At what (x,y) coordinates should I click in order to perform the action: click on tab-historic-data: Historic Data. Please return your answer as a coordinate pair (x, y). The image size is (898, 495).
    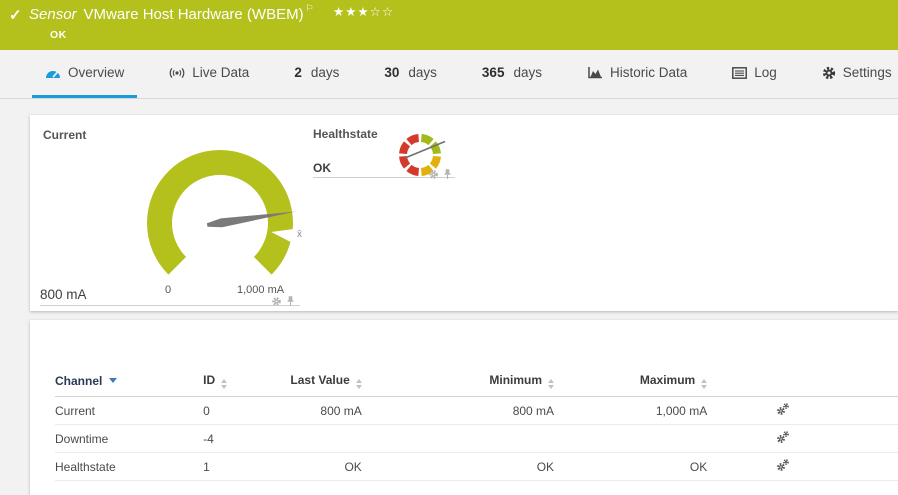
    Looking at the image, I should click on (637, 74).